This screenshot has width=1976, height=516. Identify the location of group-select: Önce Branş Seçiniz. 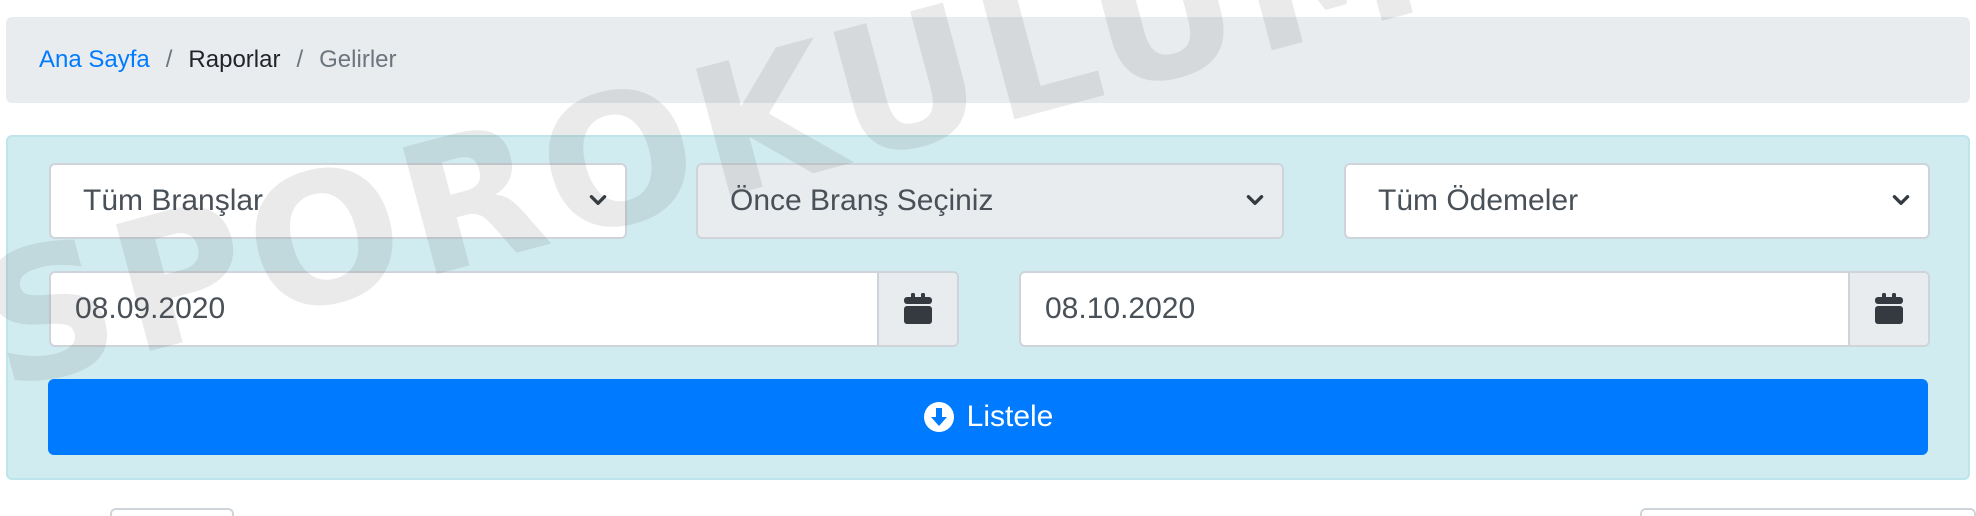
(990, 201).